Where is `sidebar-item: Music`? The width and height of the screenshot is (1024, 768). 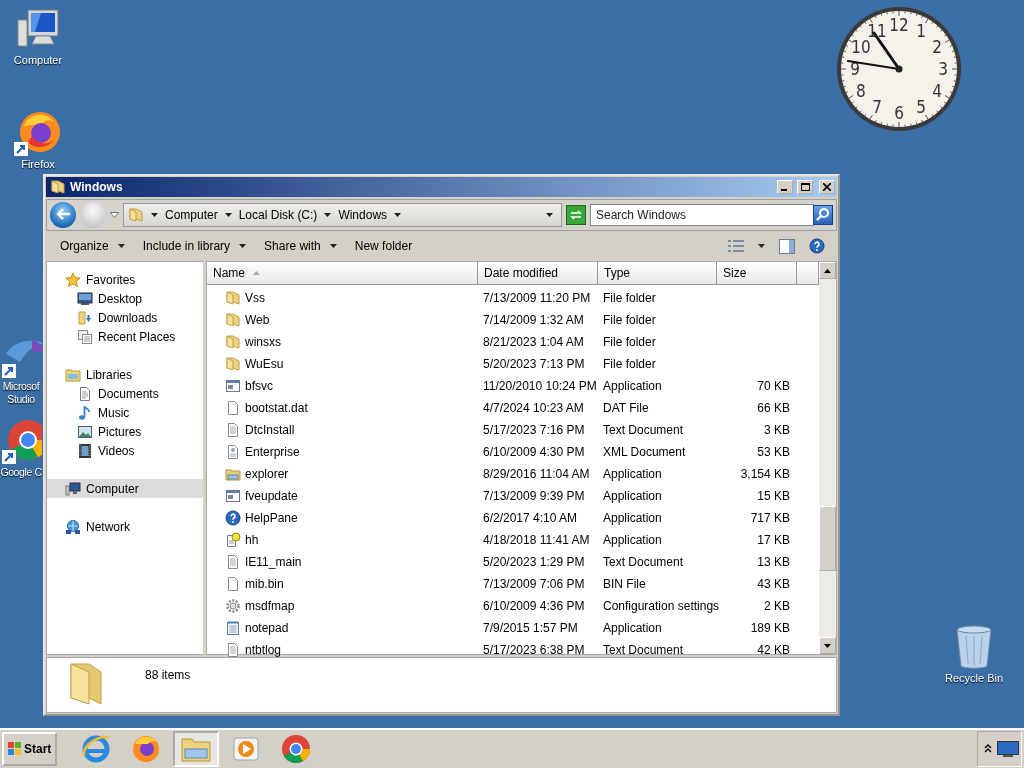
sidebar-item: Music is located at coordinates (125, 412).